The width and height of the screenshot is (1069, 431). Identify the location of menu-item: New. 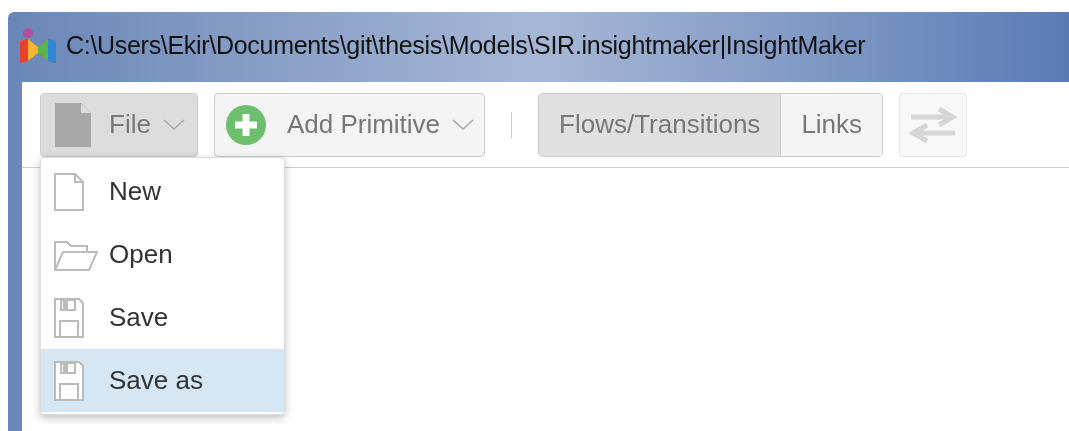
(162, 191).